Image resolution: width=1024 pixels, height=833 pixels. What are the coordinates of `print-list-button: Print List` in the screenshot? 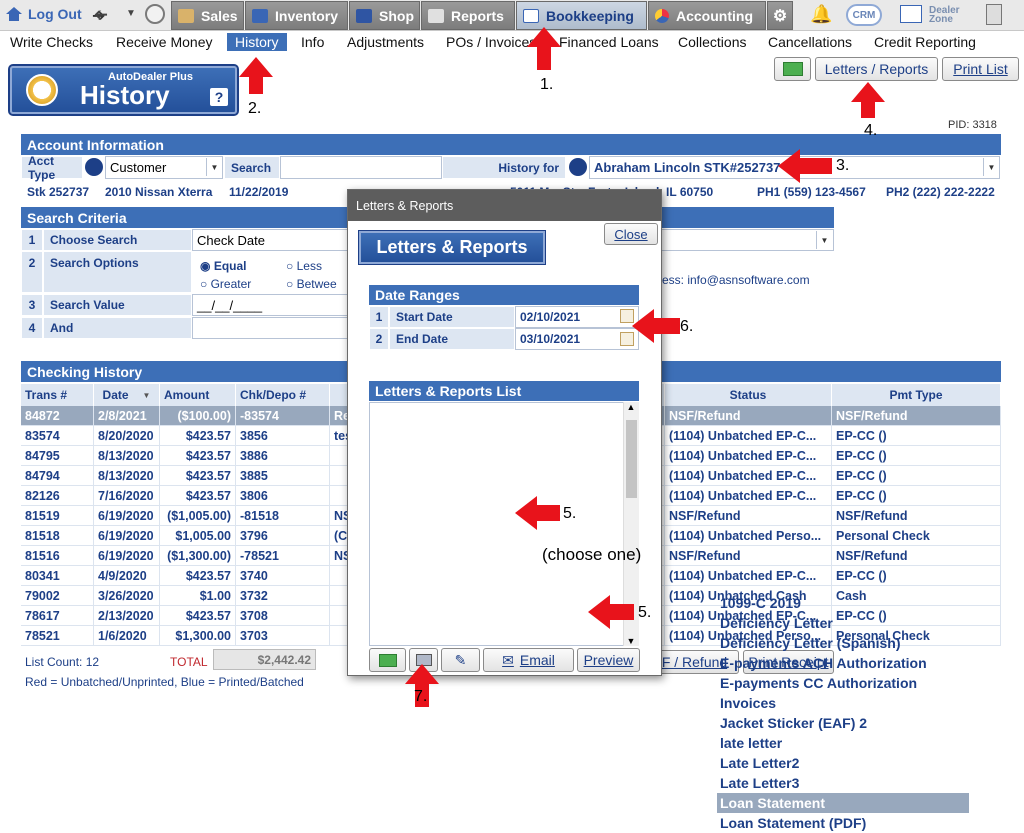 It's located at (980, 69).